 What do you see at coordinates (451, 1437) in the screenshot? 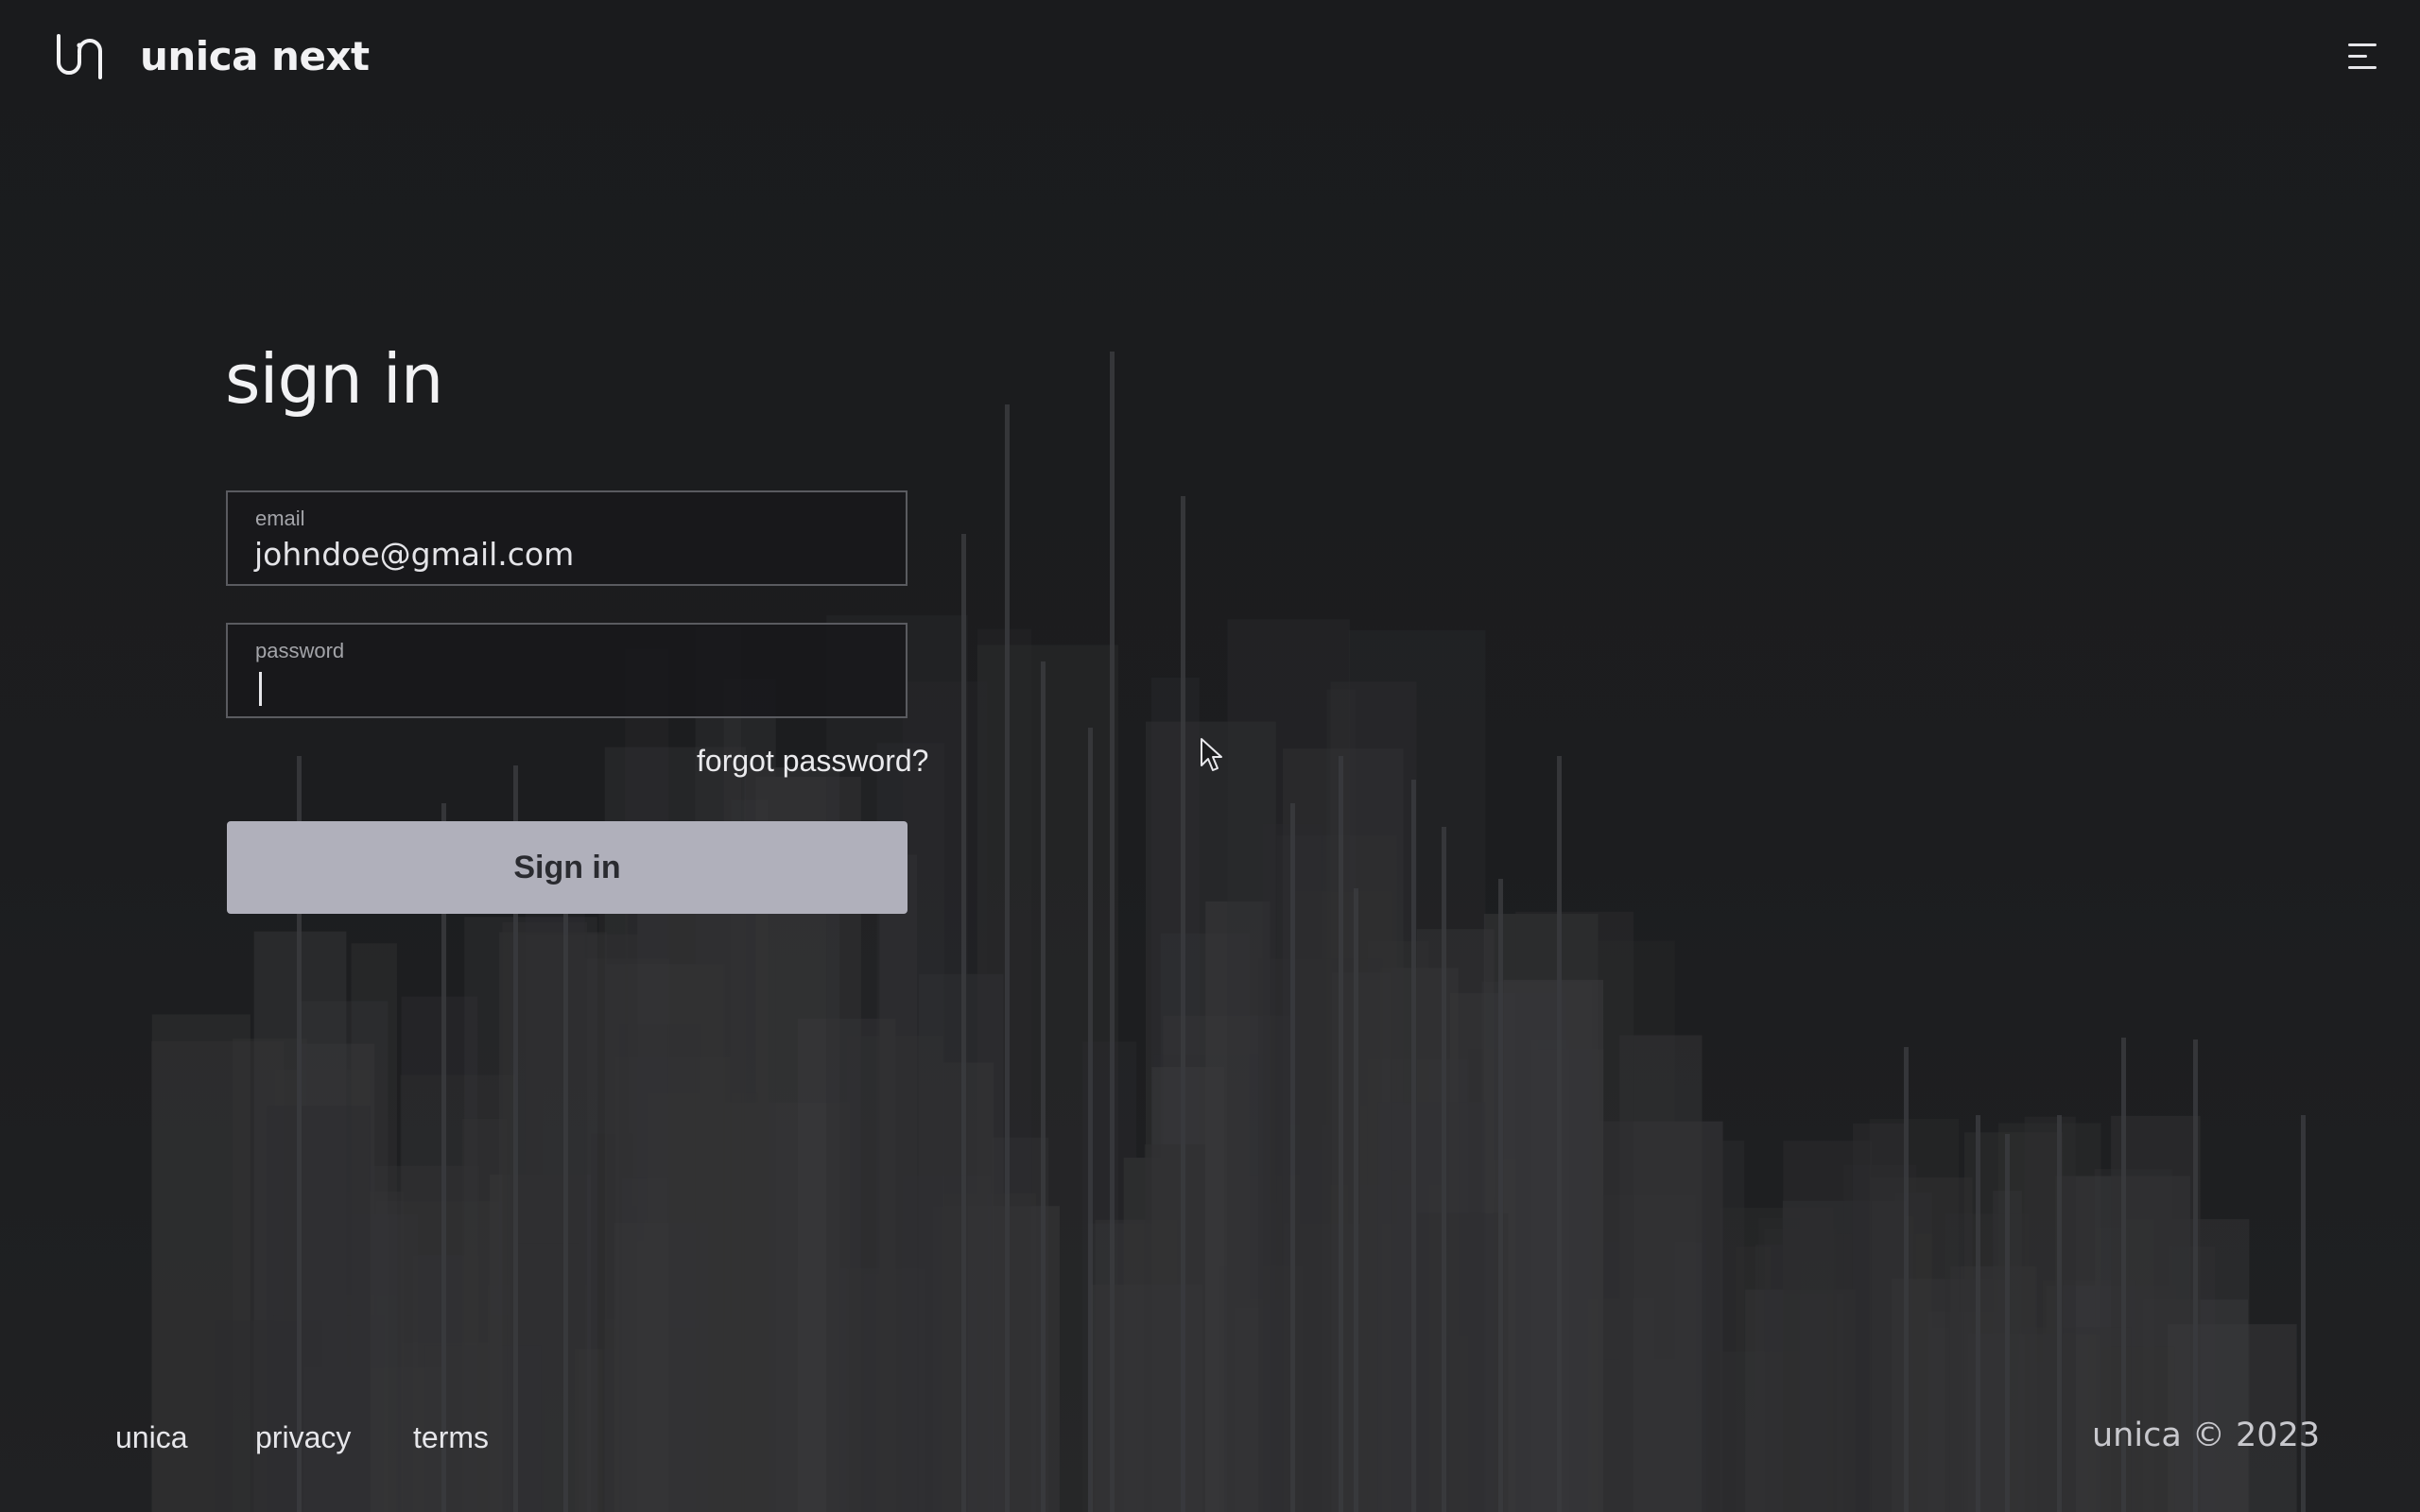
I see `footer-link-terms: terms` at bounding box center [451, 1437].